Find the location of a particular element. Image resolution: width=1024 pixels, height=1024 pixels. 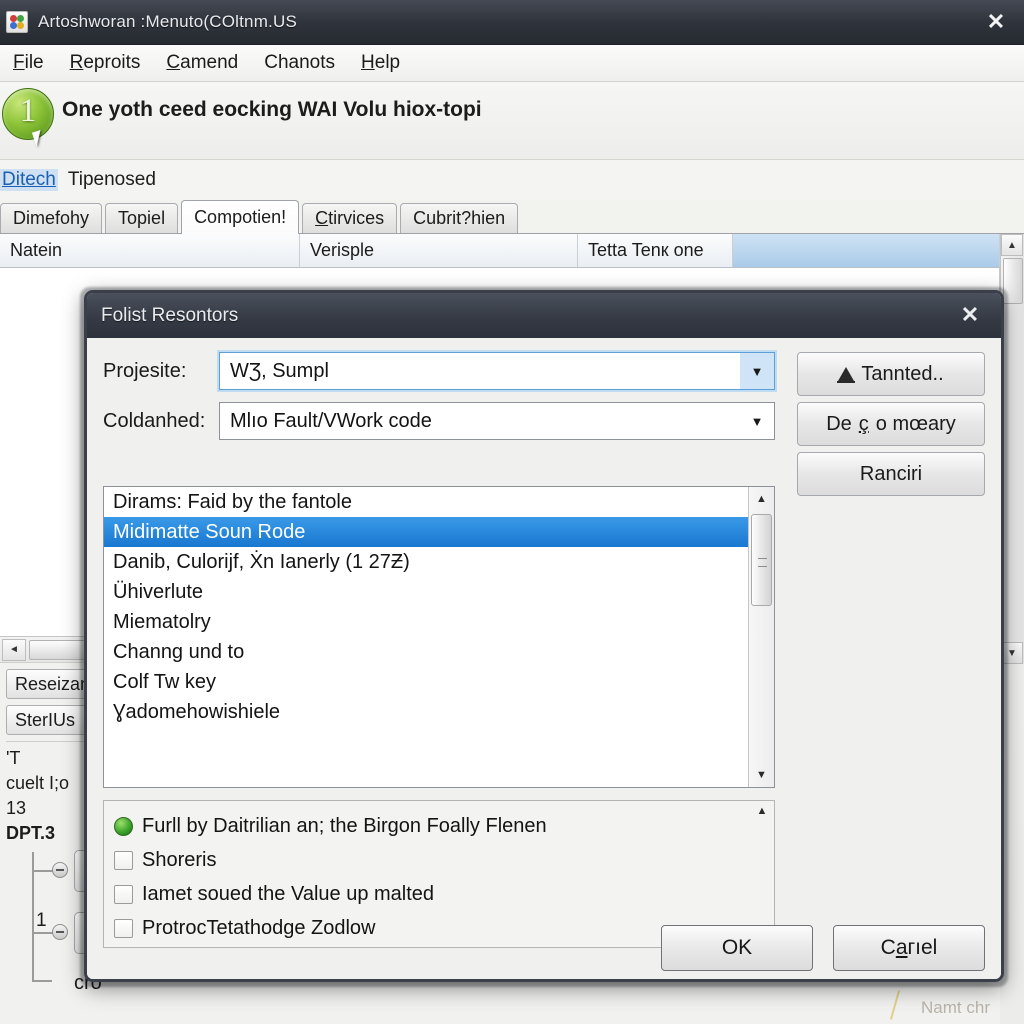

step-badge-number: 1 is located at coordinates (28, 111).